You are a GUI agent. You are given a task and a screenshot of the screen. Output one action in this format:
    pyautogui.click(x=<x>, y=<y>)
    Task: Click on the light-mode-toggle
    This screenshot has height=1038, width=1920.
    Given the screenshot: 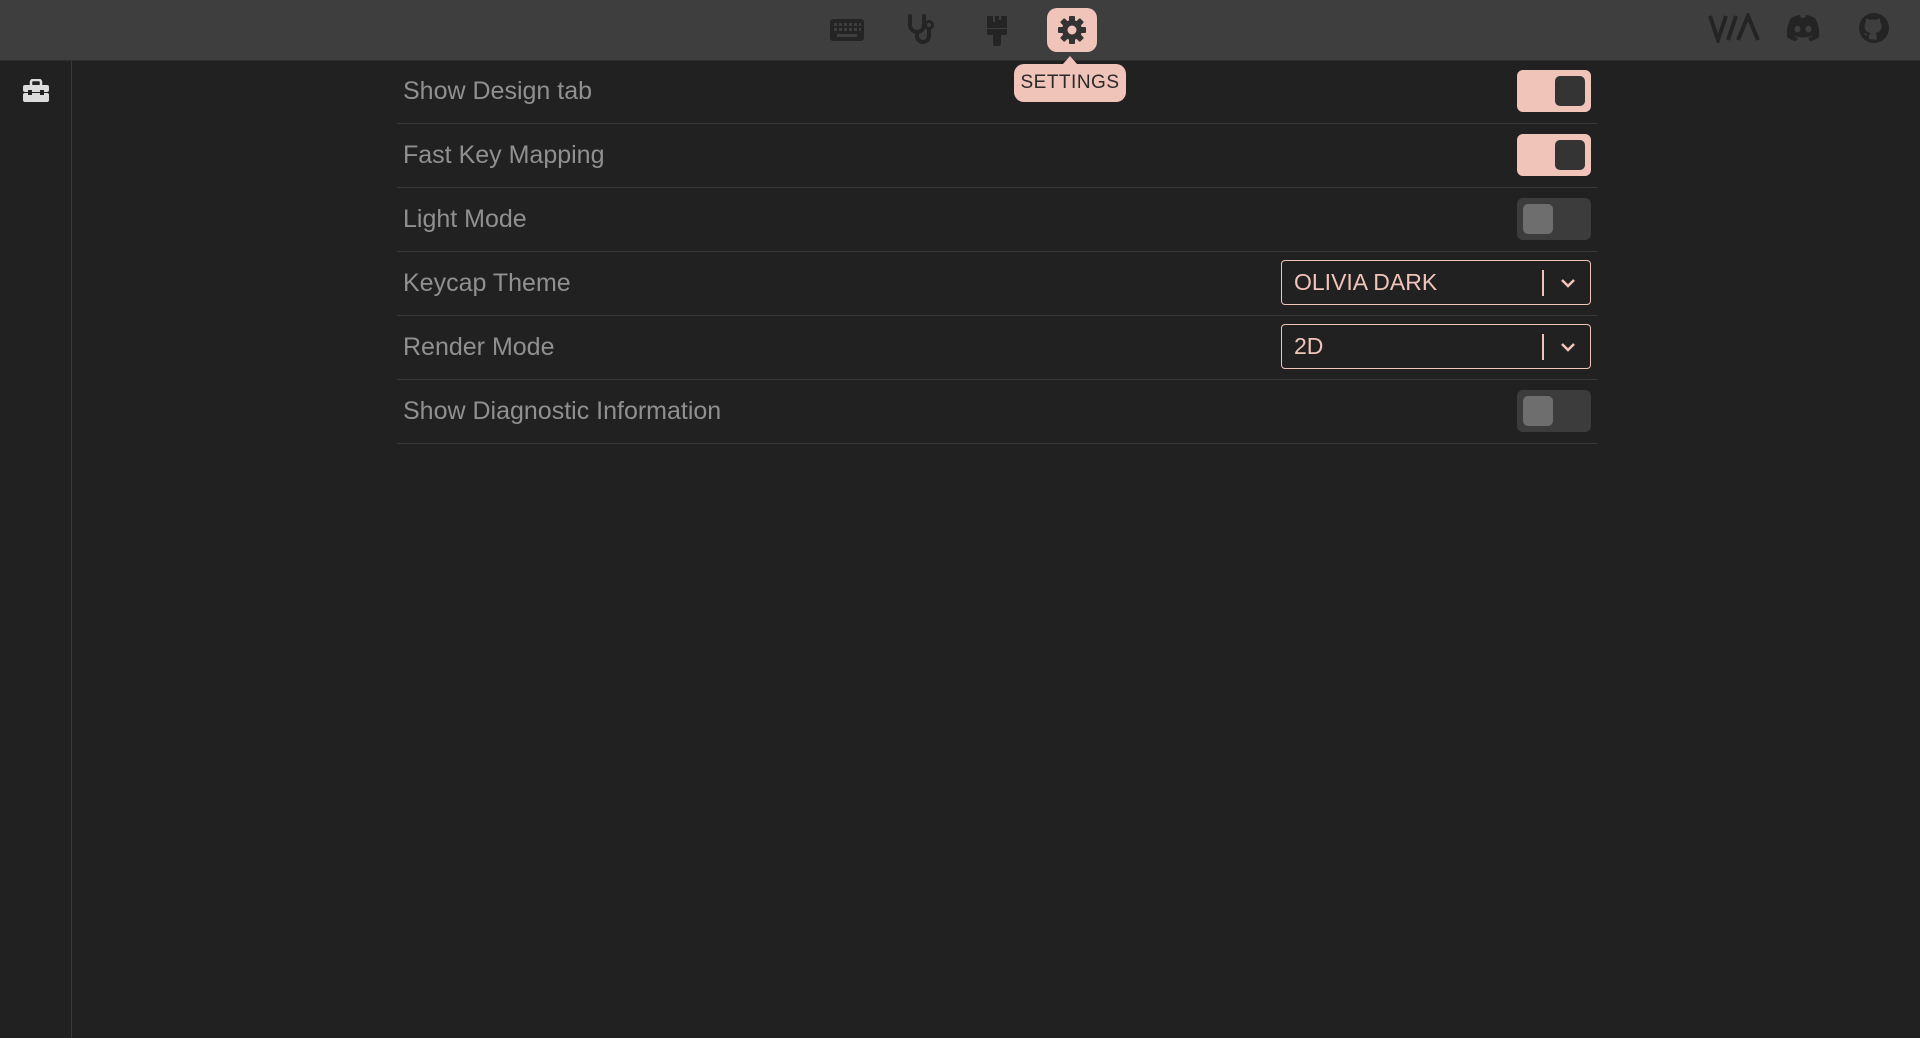 What is the action you would take?
    pyautogui.click(x=1554, y=219)
    